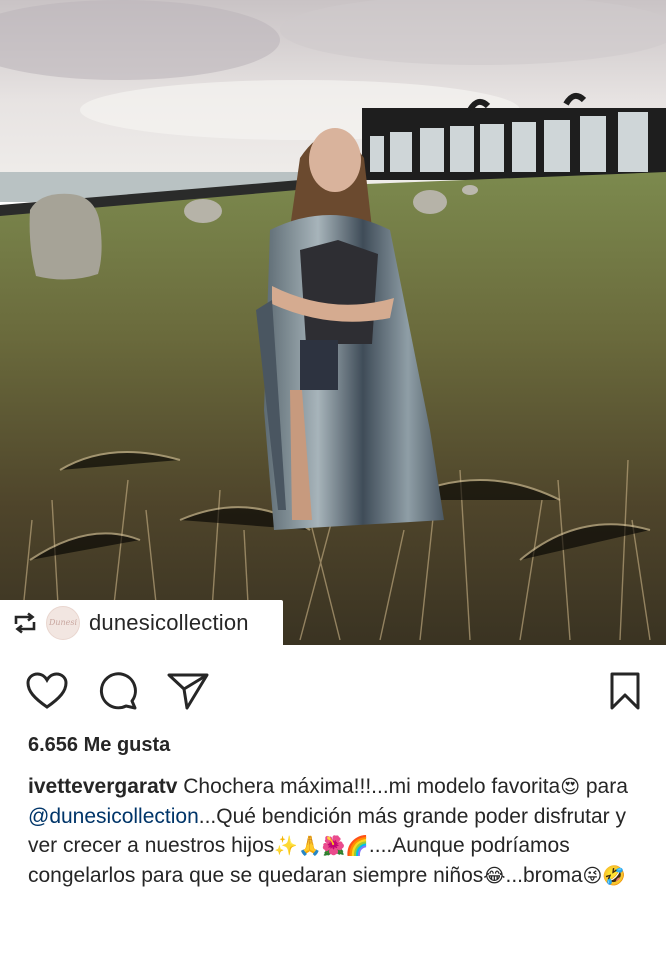  I want to click on caption-username: ivettevergaratv, so click(102, 786).